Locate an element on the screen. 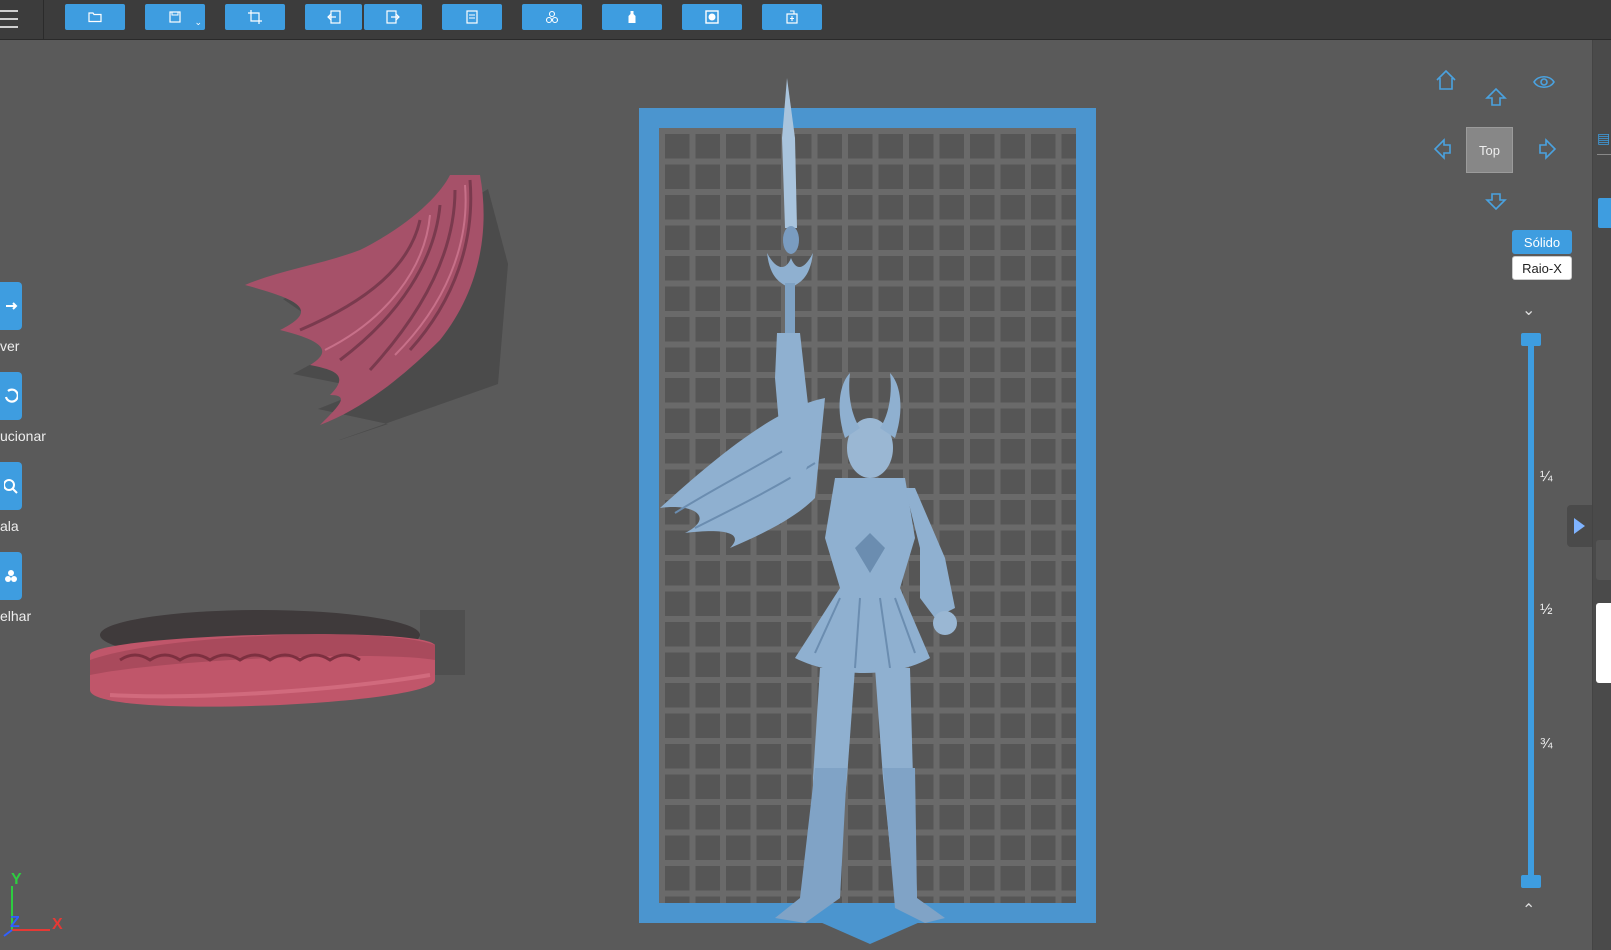 The image size is (1611, 950). panel-expand-play-icon is located at coordinates (1579, 526).